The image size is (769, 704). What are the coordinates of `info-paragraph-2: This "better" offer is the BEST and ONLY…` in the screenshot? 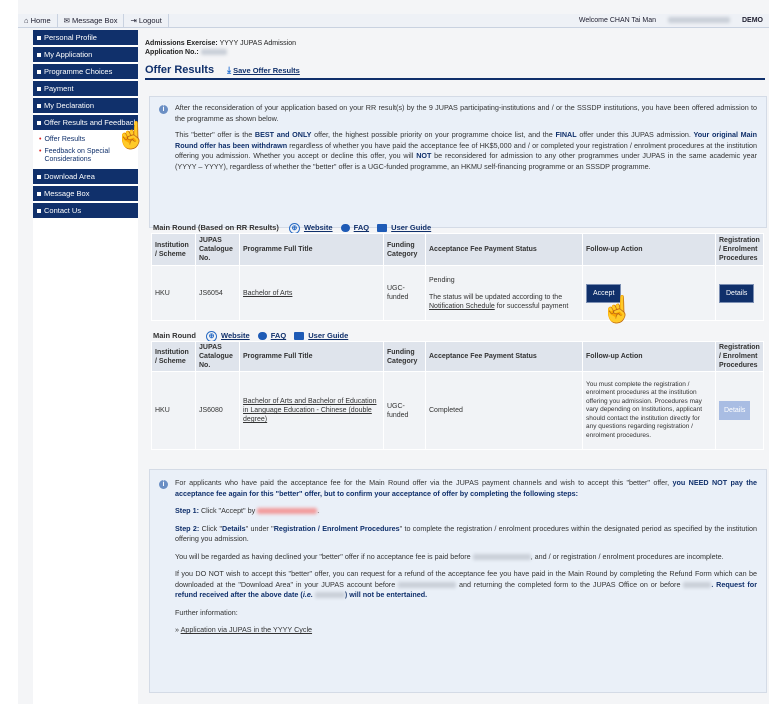 It's located at (466, 150).